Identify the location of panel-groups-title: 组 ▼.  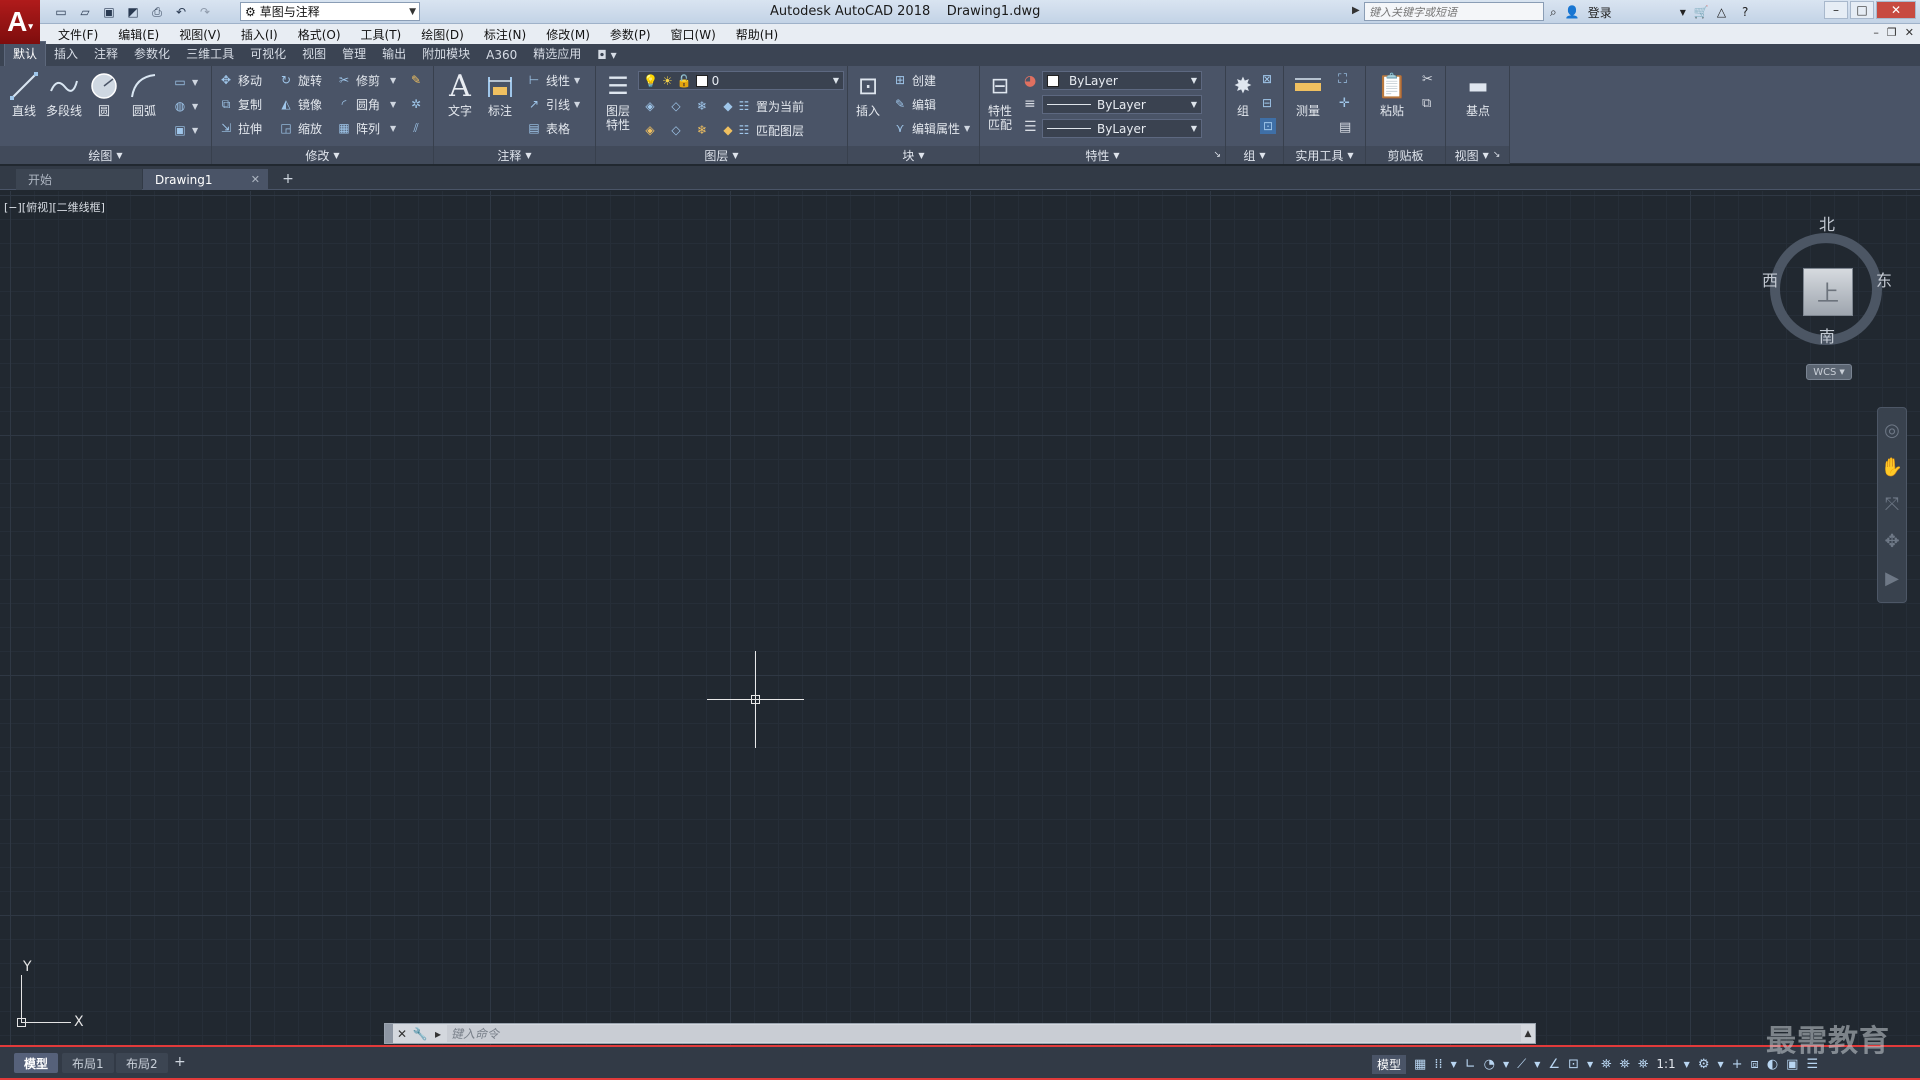
(1254, 155).